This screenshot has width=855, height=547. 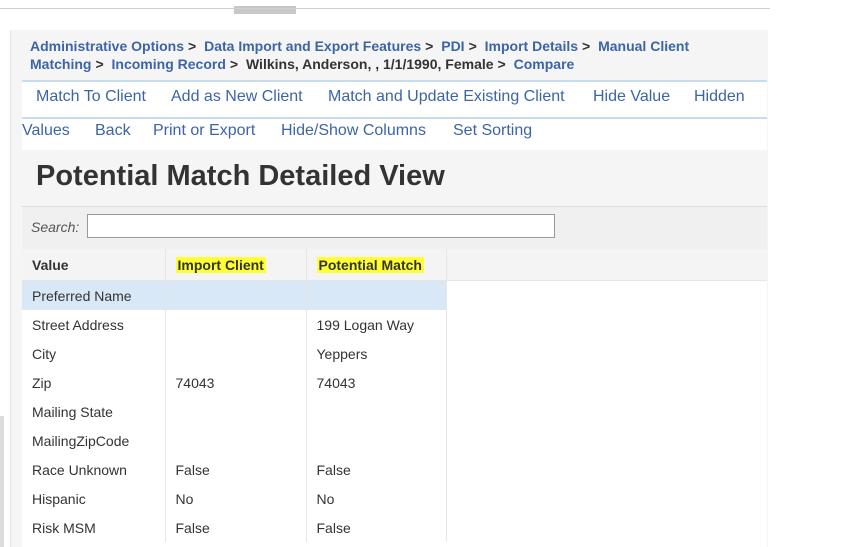 I want to click on table-cell: Zip, so click(x=94, y=382).